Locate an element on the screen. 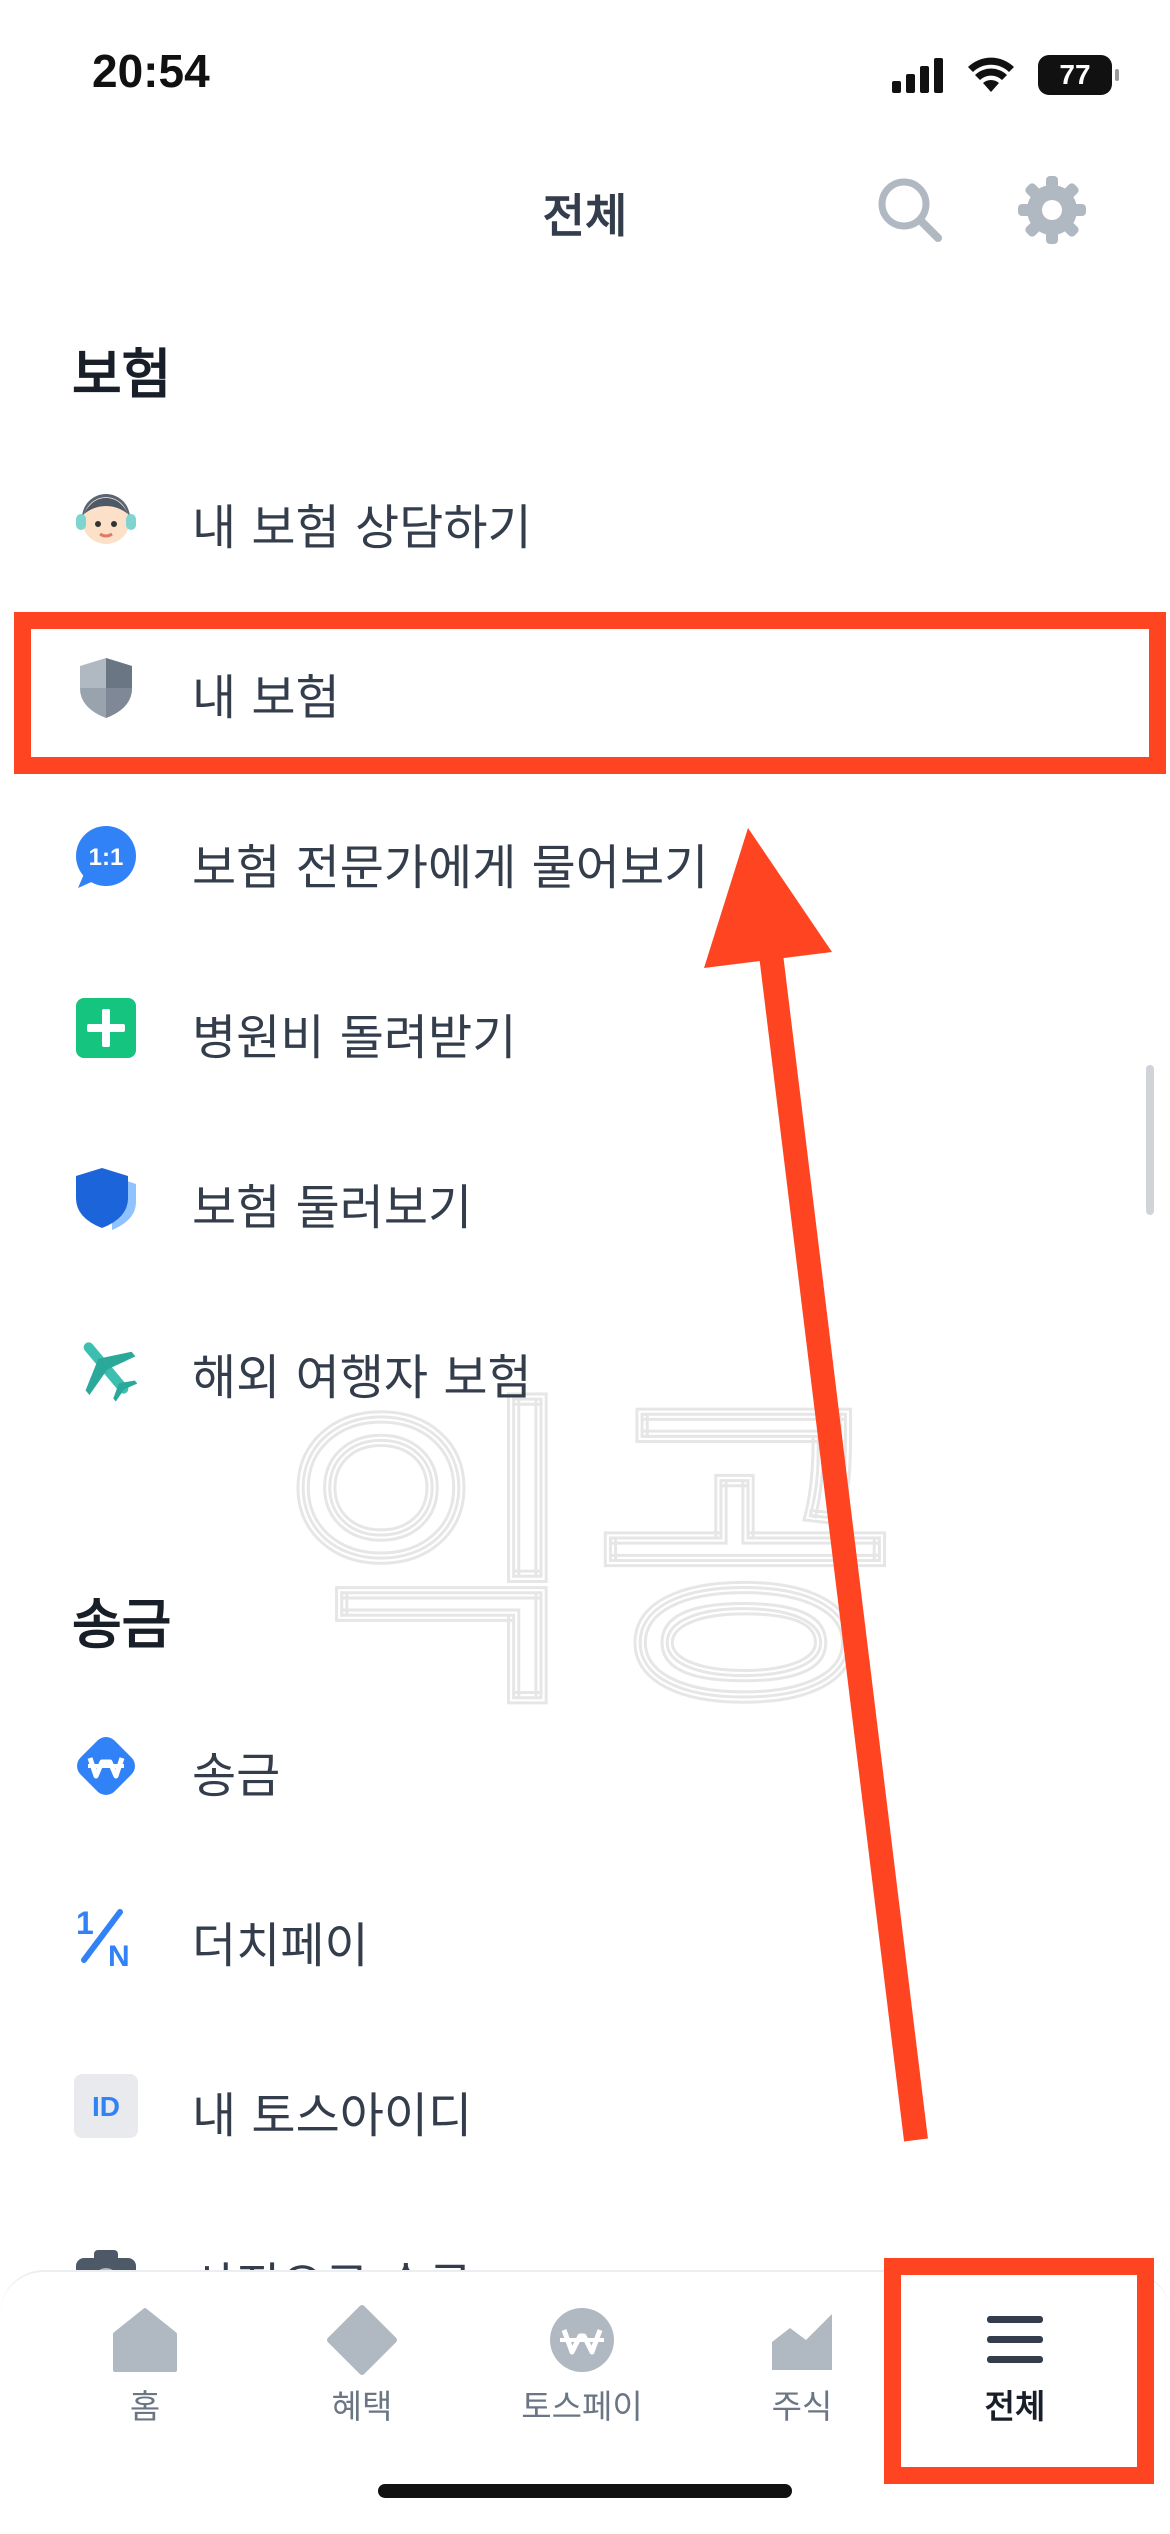  home-icon is located at coordinates (145, 2340).